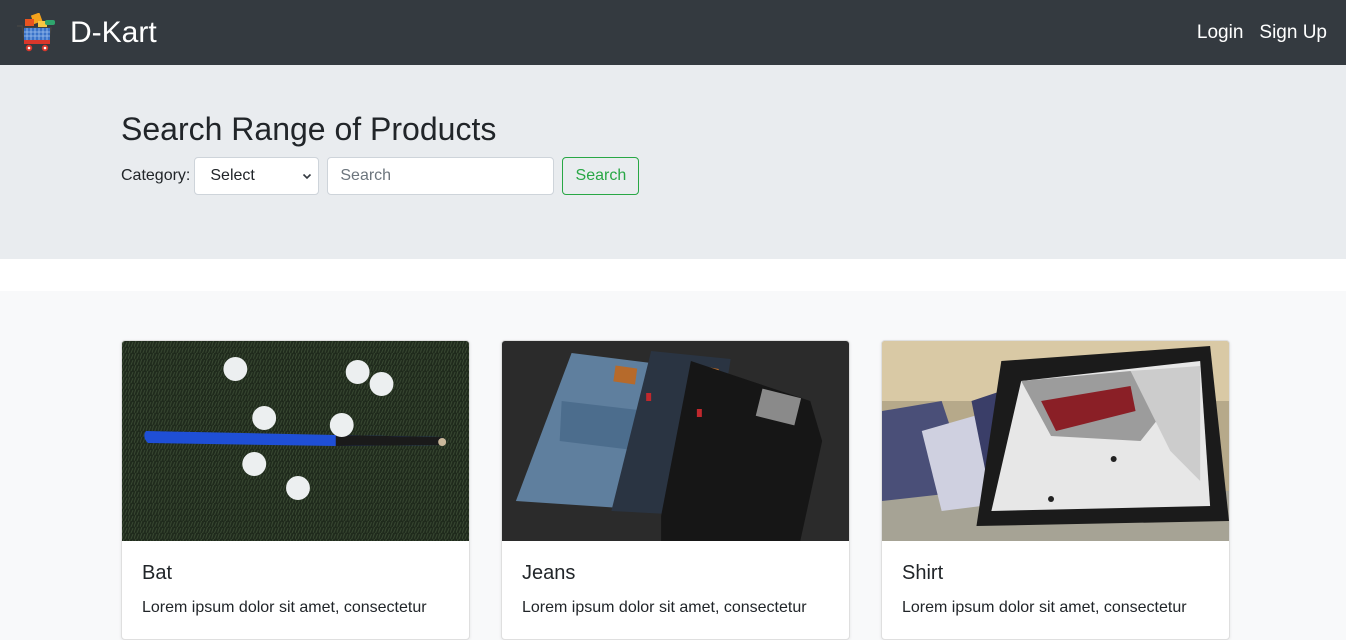  Describe the element at coordinates (675, 441) in the screenshot. I see `jeans-photo` at that location.